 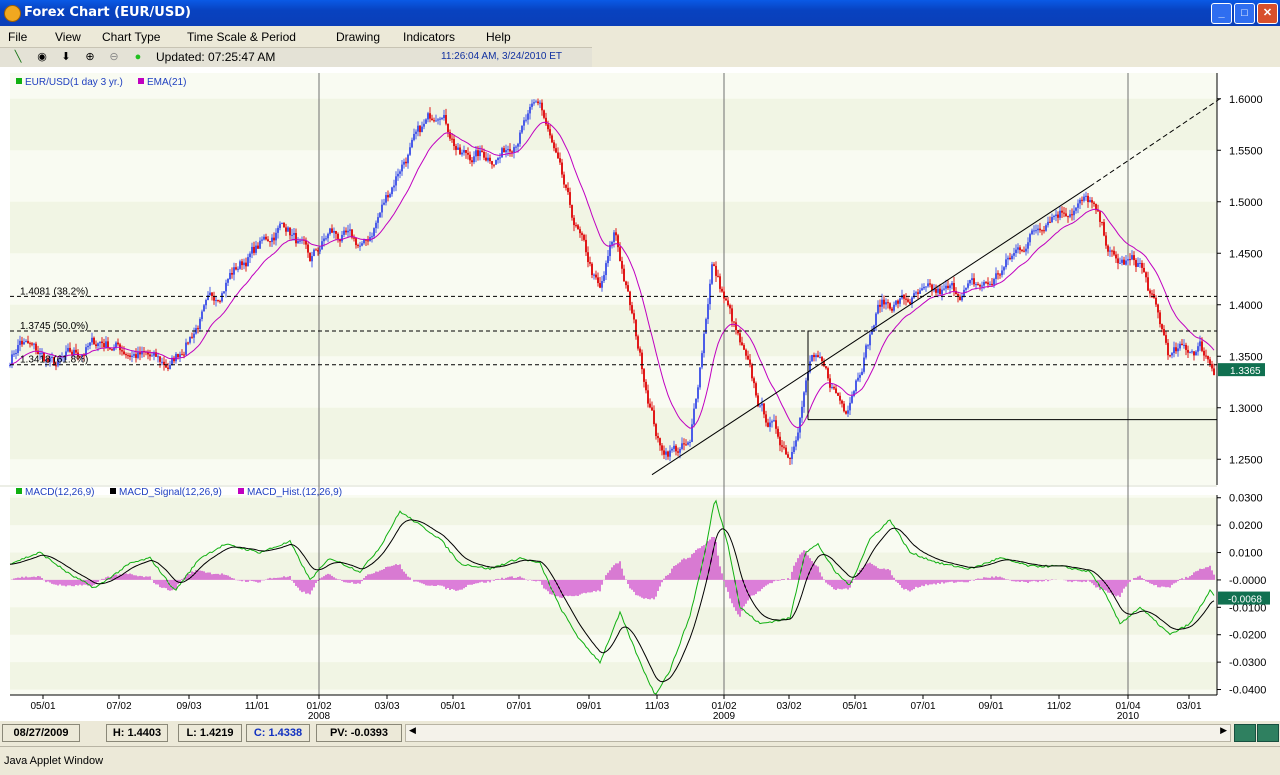 I want to click on fib-level-label: 1.4081 (38.2%), so click(x=54, y=291).